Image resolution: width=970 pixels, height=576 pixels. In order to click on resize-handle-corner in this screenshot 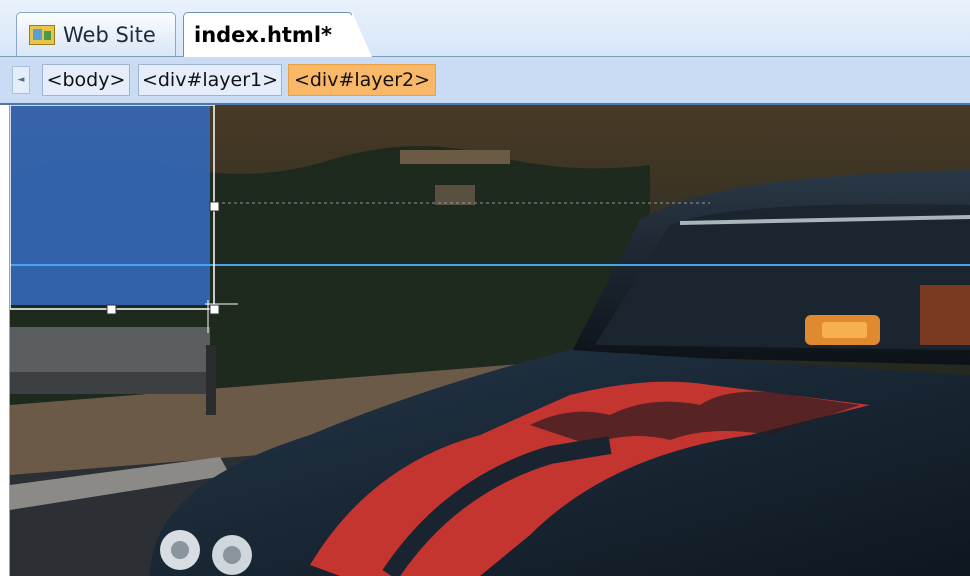, I will do `click(214, 309)`.